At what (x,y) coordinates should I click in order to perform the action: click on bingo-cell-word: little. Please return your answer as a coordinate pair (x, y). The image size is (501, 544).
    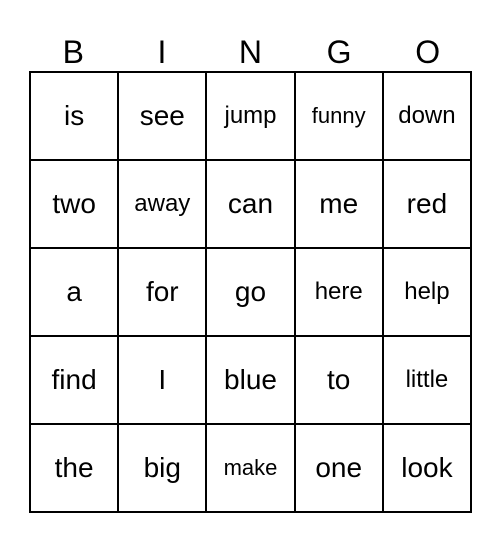
    Looking at the image, I should click on (427, 379).